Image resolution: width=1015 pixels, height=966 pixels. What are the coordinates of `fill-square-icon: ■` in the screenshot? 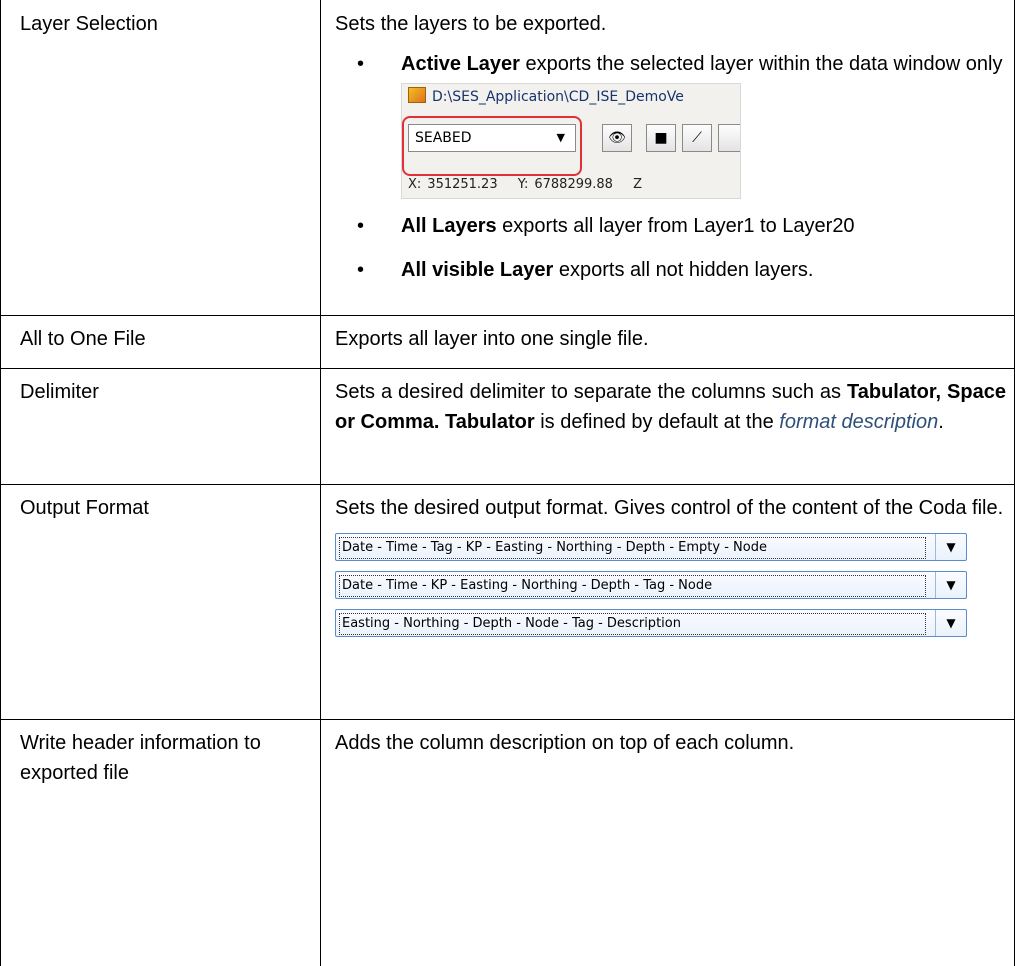 It's located at (661, 138).